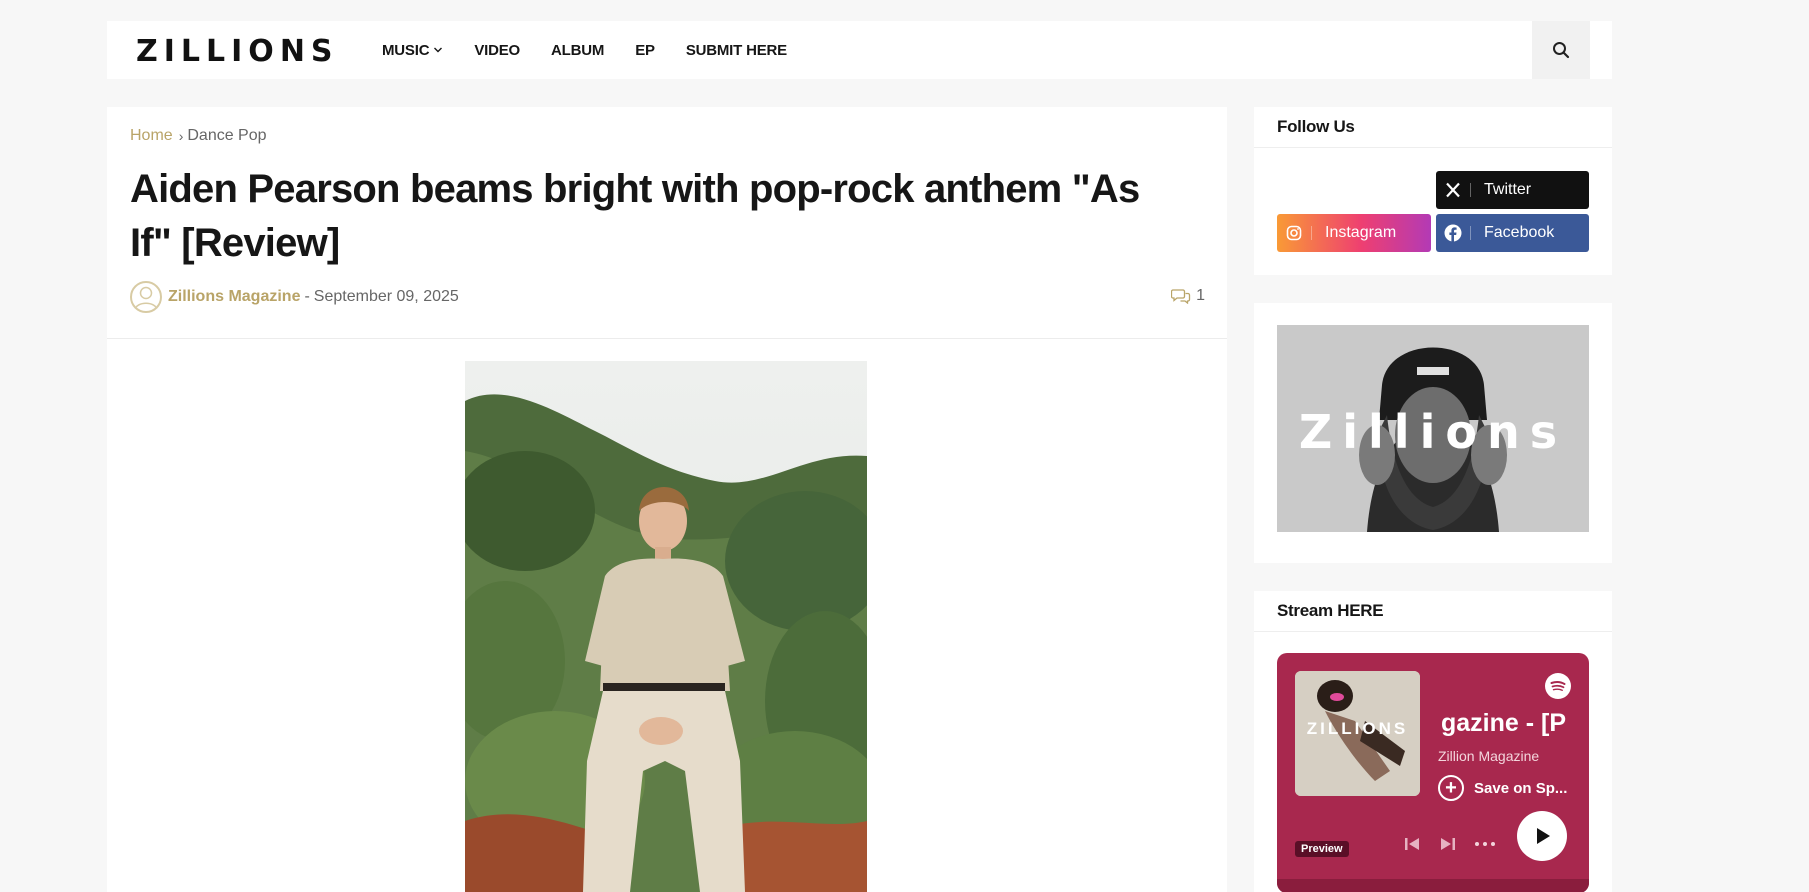  I want to click on search-icon, so click(1561, 50).